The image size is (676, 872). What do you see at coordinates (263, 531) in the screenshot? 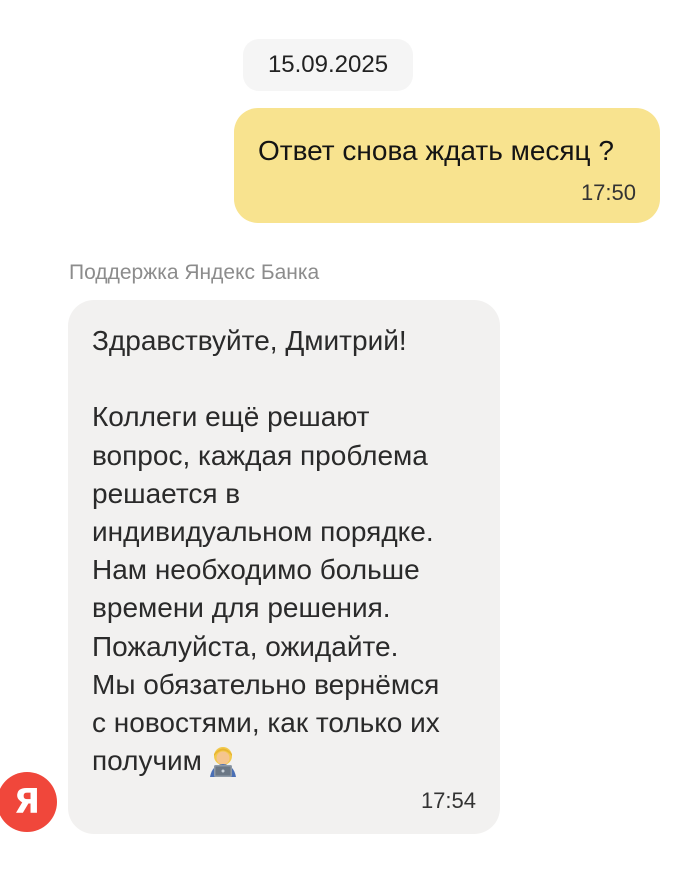
I see `message-line: индивидуальном порядке.` at bounding box center [263, 531].